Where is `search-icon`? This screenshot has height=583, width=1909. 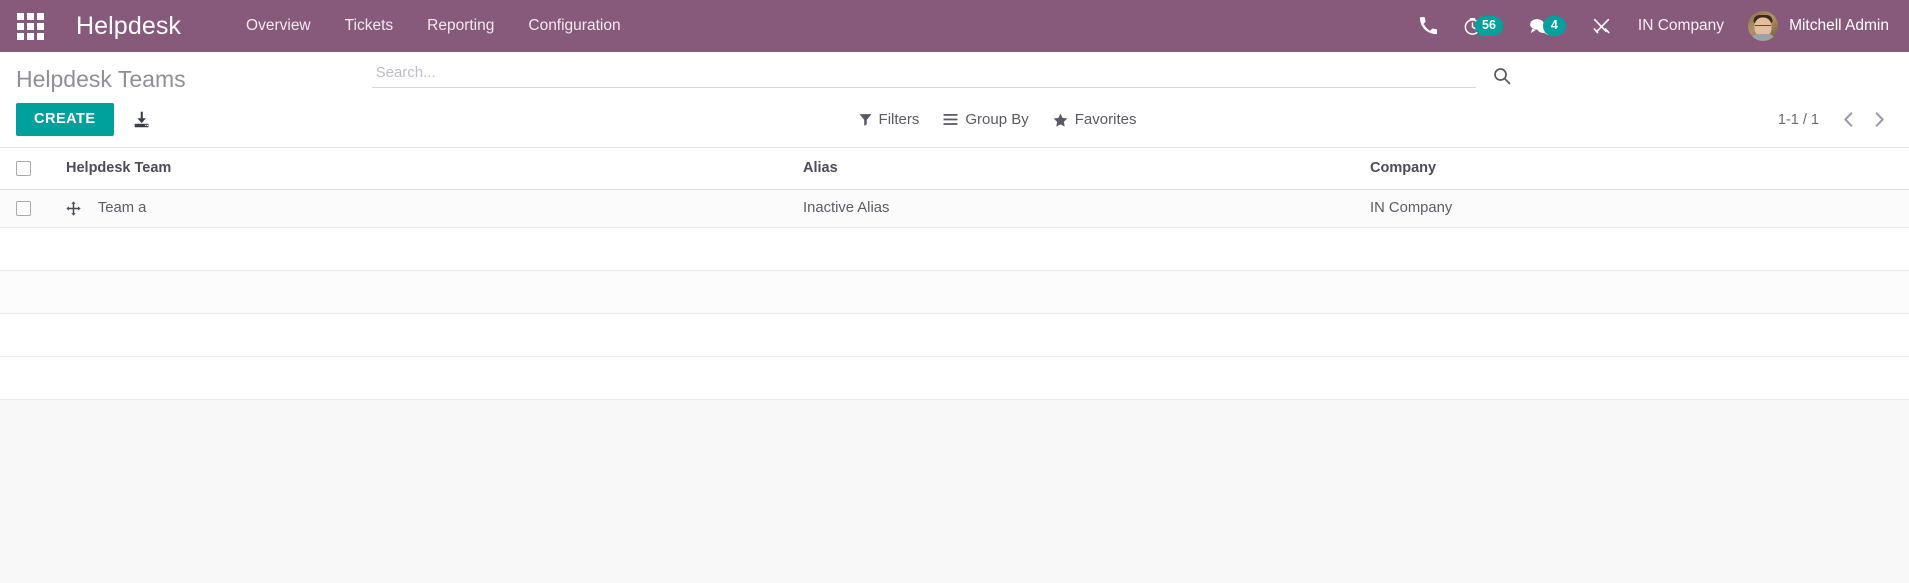 search-icon is located at coordinates (1494, 77).